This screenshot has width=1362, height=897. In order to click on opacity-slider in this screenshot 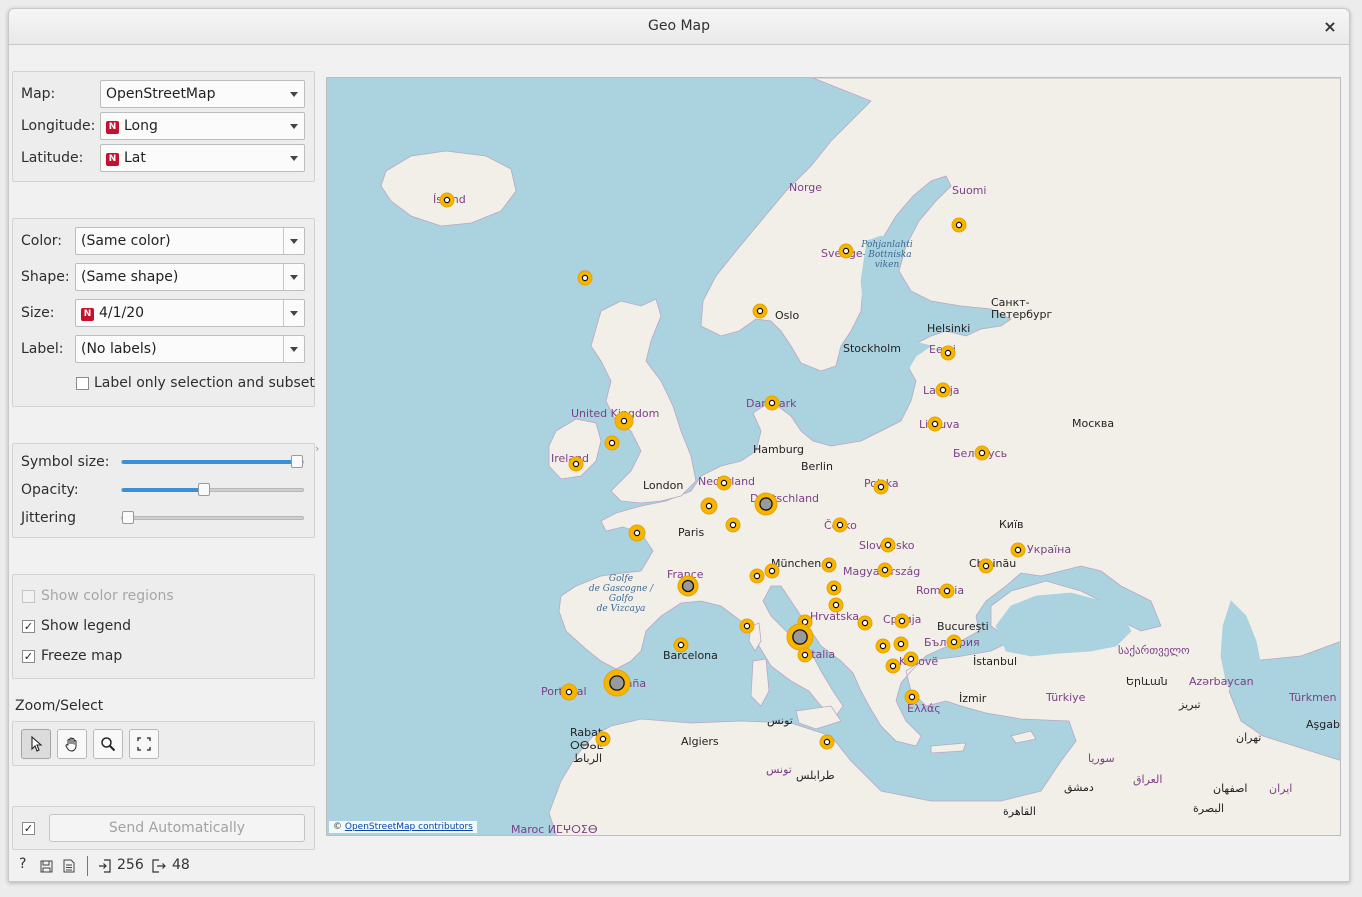, I will do `click(212, 489)`.